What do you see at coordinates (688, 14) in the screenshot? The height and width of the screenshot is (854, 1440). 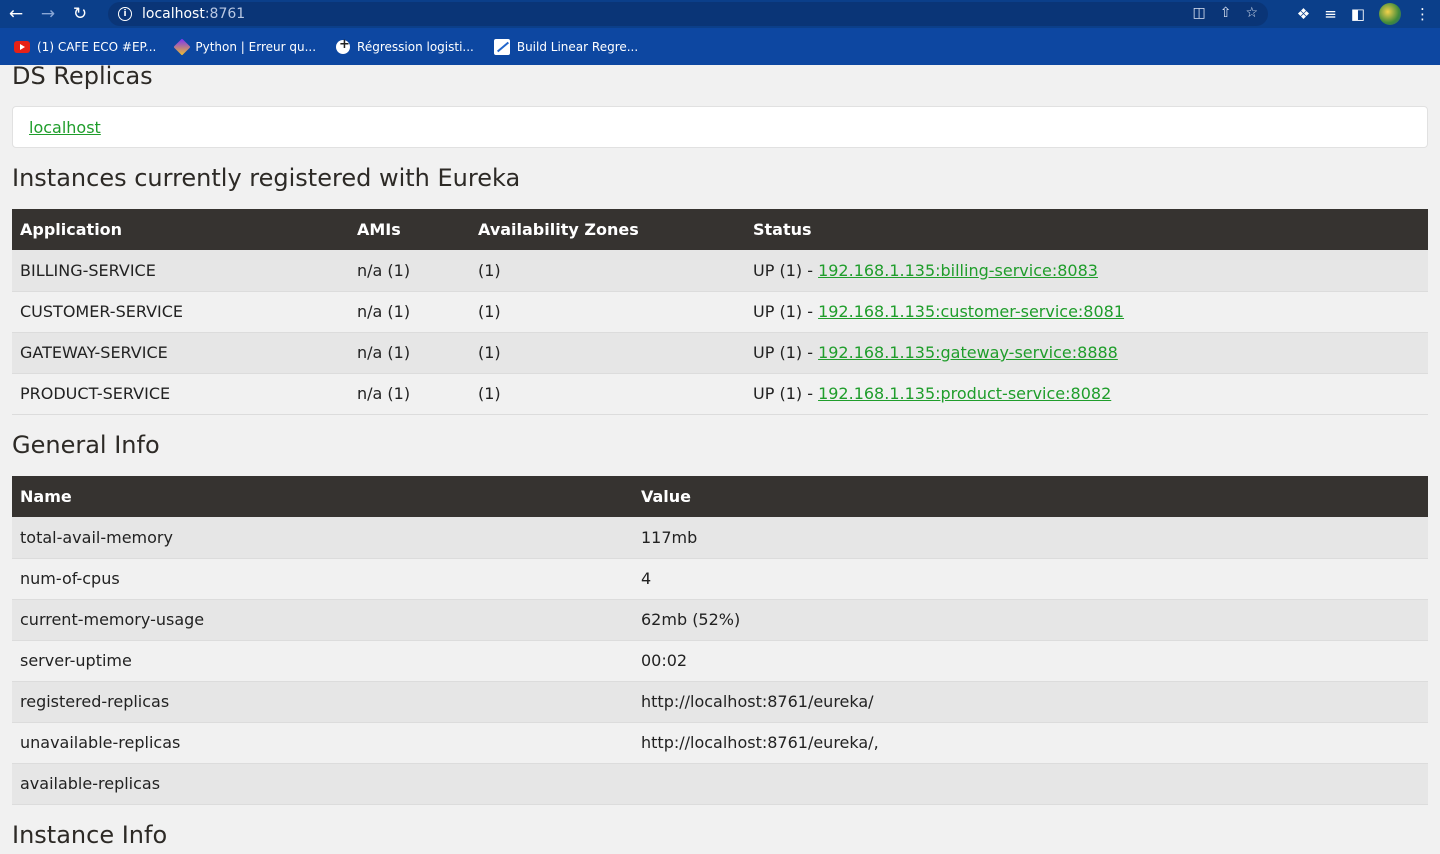 I see `address-bar: i localhost:8761 ◫ ⇧ ☆` at bounding box center [688, 14].